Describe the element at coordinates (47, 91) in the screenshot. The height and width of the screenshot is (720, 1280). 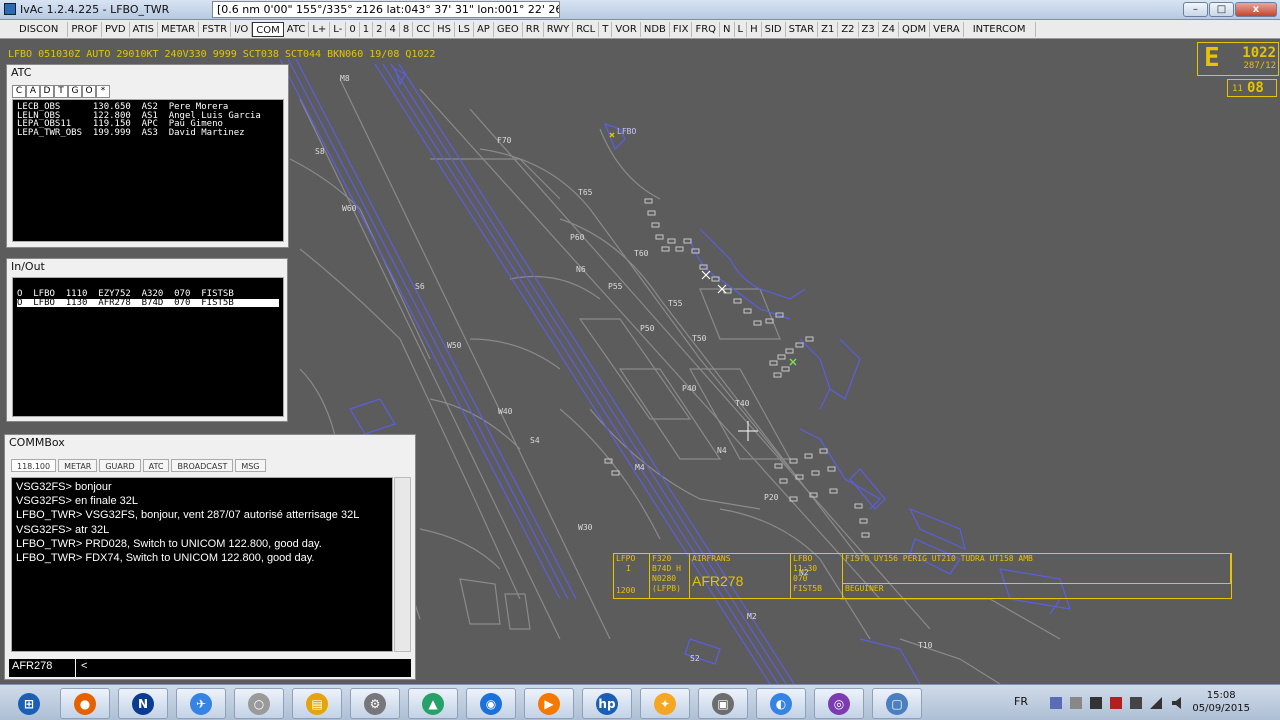
I see `atc-tab-2: D` at that location.